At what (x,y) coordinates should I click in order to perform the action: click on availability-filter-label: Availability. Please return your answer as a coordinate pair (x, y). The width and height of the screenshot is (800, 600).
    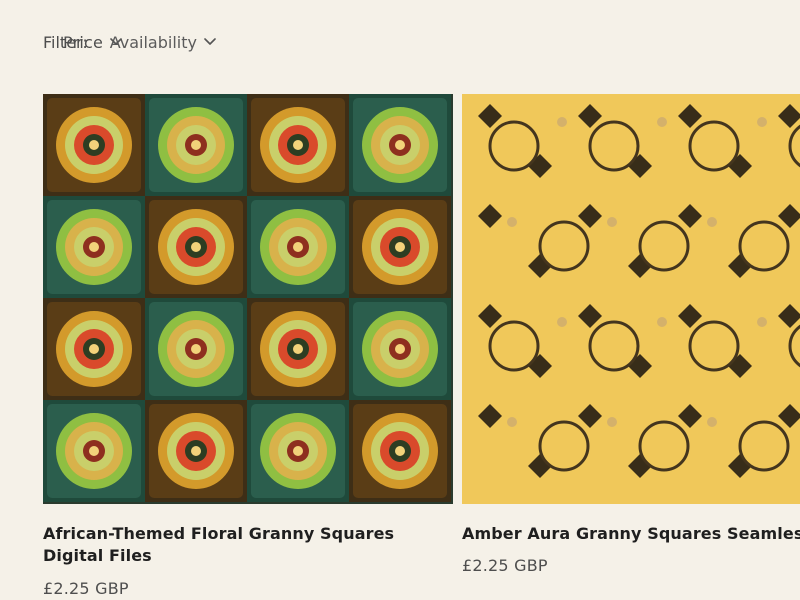
    Looking at the image, I should click on (153, 42).